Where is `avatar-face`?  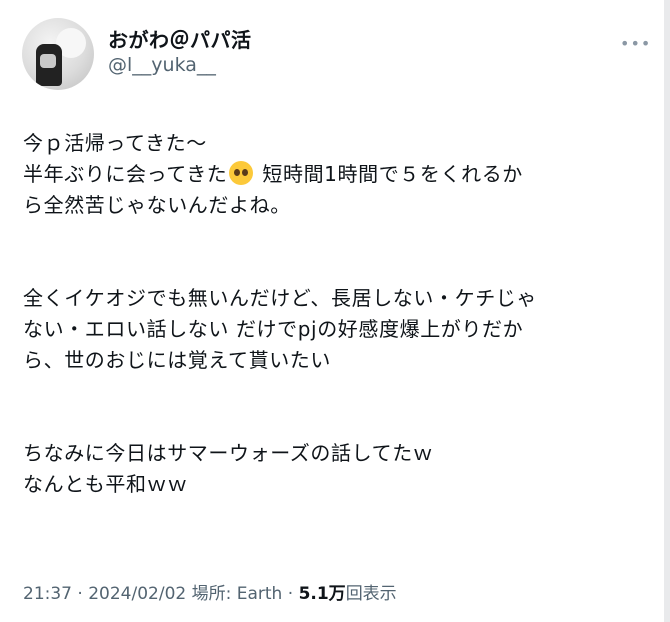 avatar-face is located at coordinates (48, 61).